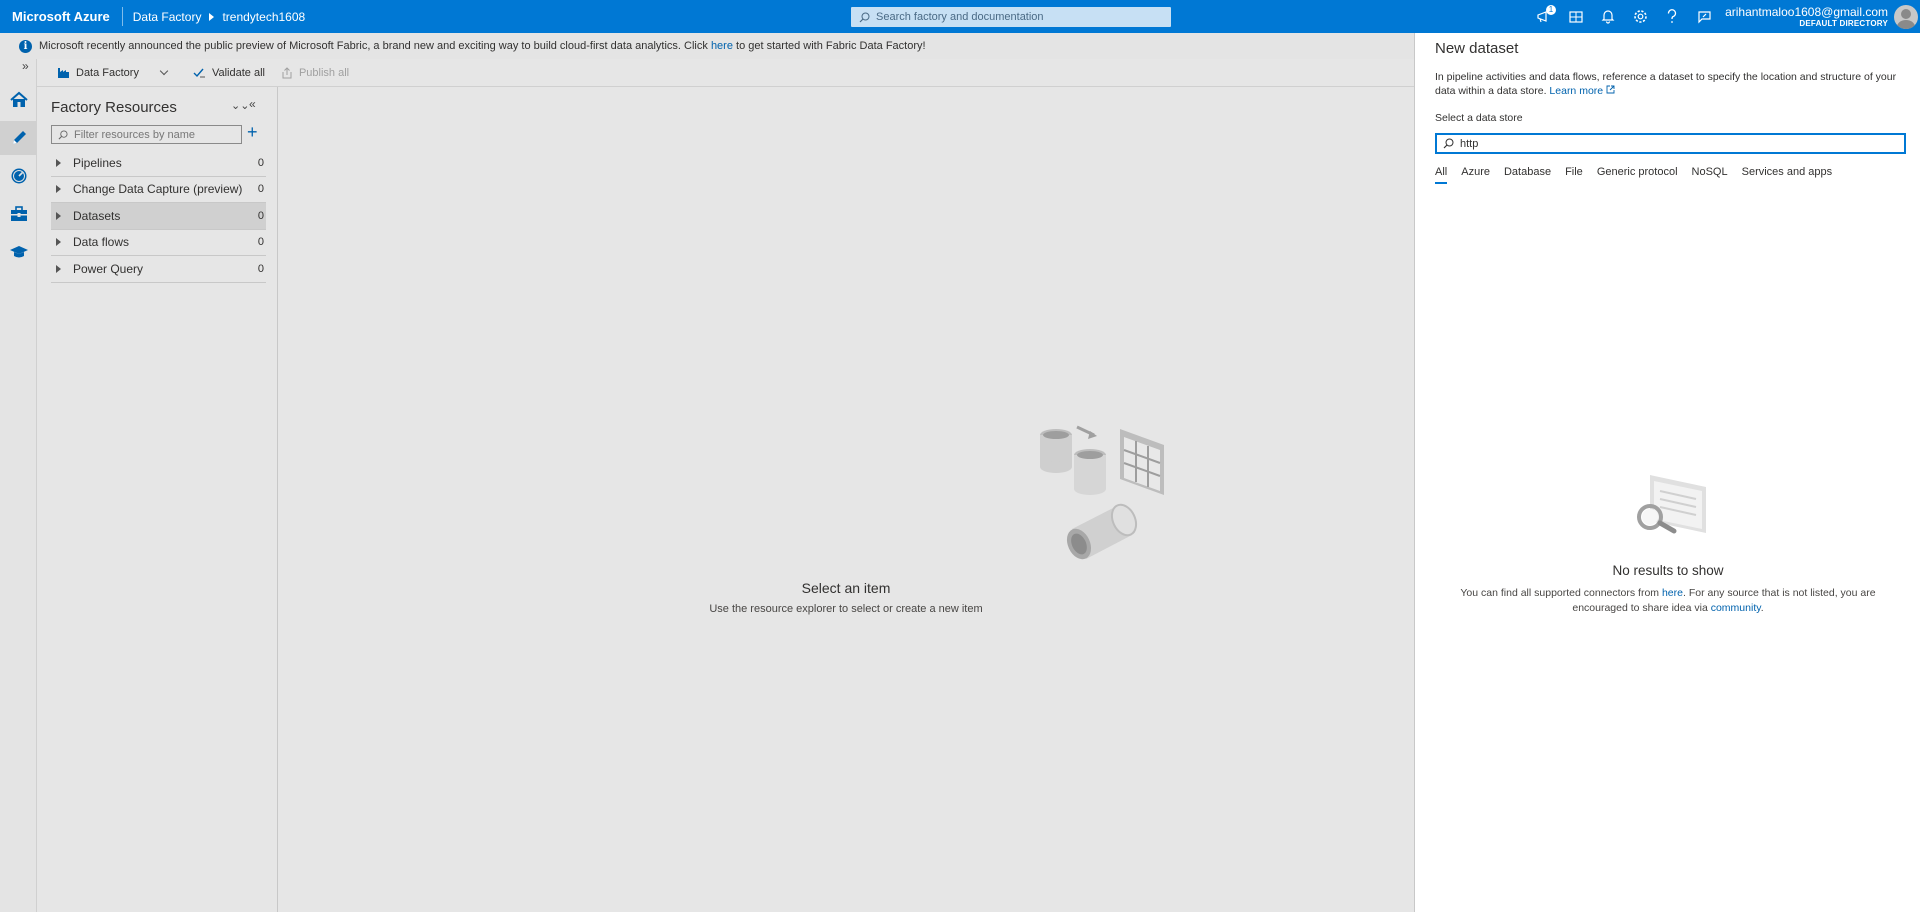 This screenshot has height=912, width=1920. I want to click on data-factory-dropdown: Data Factory, so click(113, 72).